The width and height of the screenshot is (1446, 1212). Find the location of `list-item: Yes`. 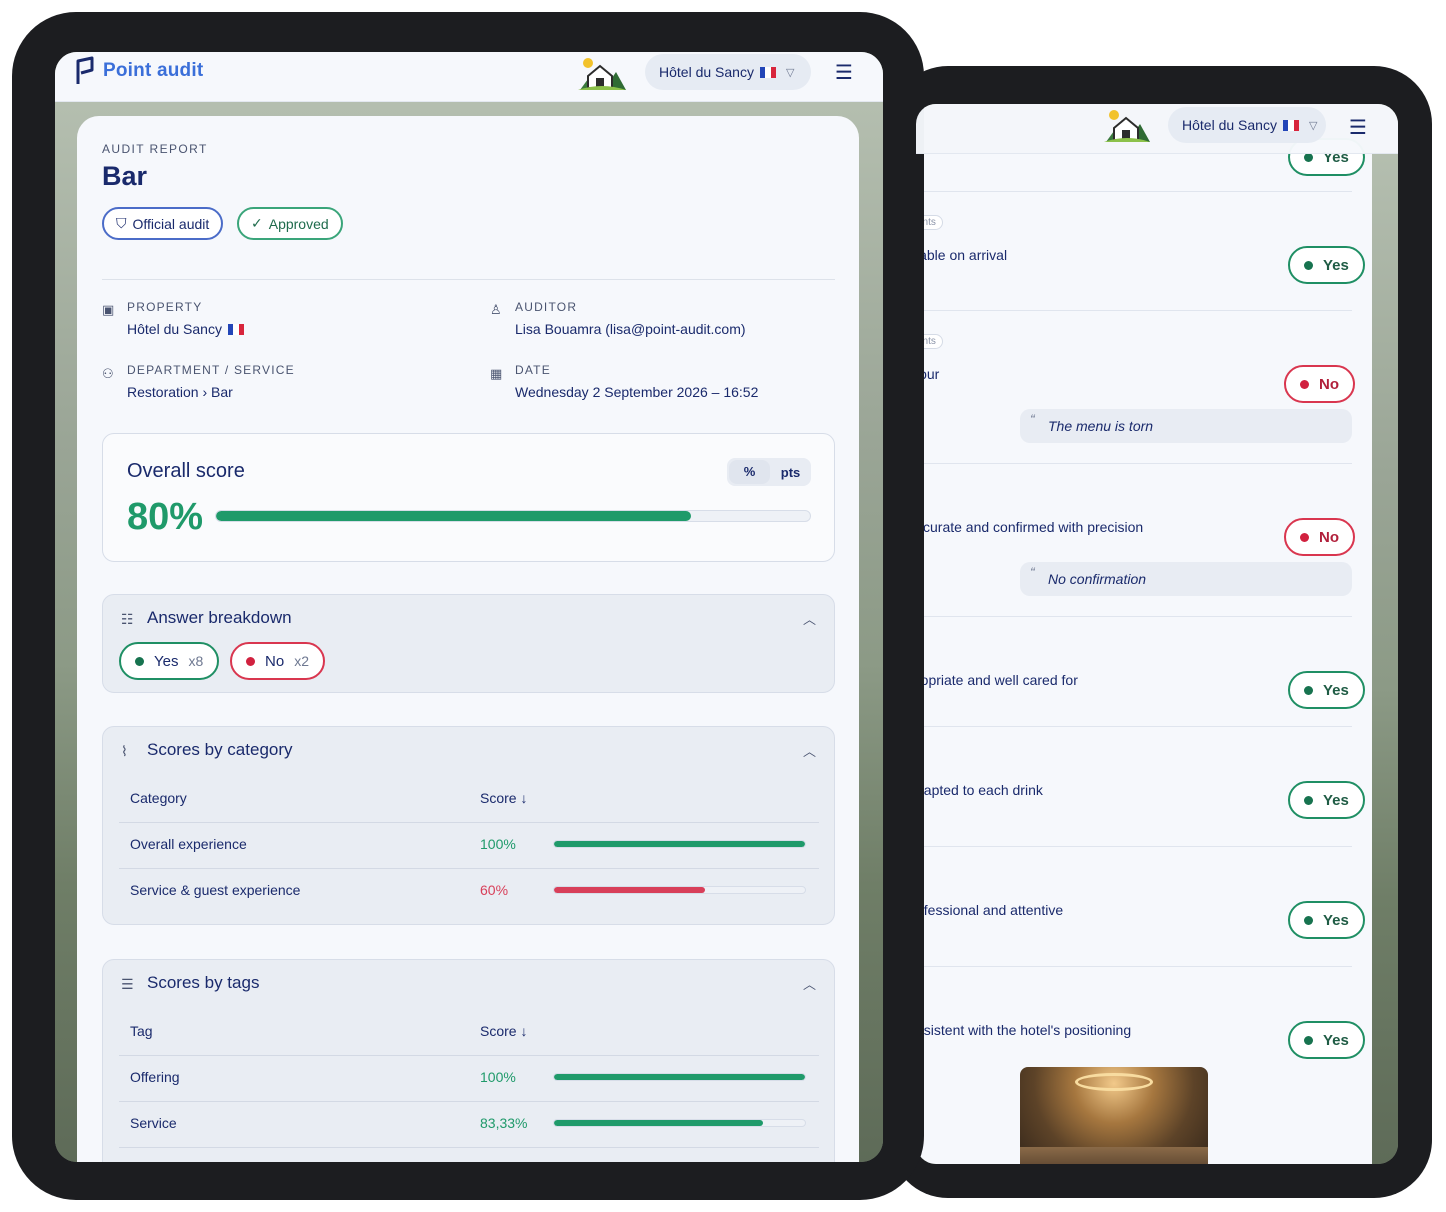

list-item: Yes is located at coordinates (1140, 165).